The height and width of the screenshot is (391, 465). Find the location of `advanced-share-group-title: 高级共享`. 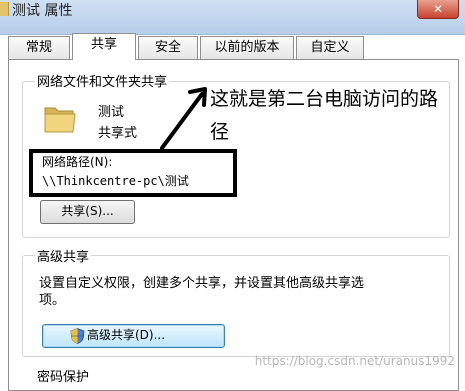

advanced-share-group-title: 高级共享 is located at coordinates (63, 255).